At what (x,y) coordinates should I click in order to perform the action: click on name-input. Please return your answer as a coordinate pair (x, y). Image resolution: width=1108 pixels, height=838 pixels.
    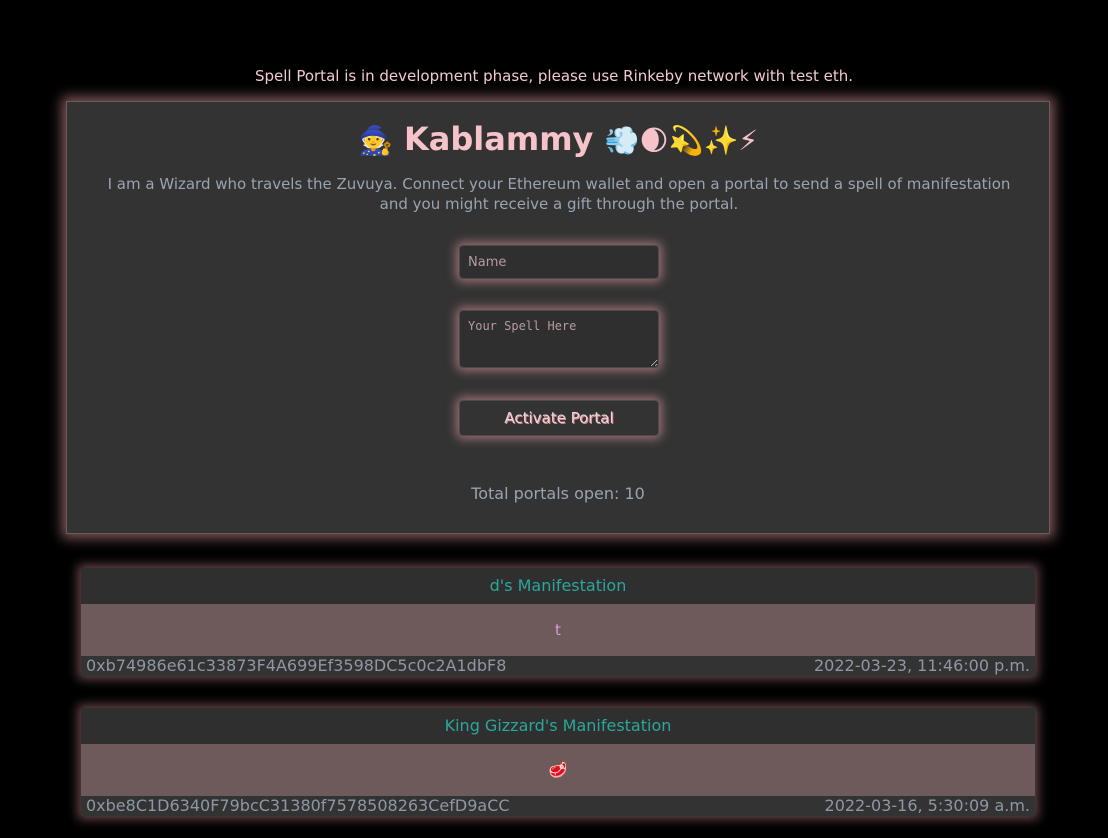
    Looking at the image, I should click on (559, 262).